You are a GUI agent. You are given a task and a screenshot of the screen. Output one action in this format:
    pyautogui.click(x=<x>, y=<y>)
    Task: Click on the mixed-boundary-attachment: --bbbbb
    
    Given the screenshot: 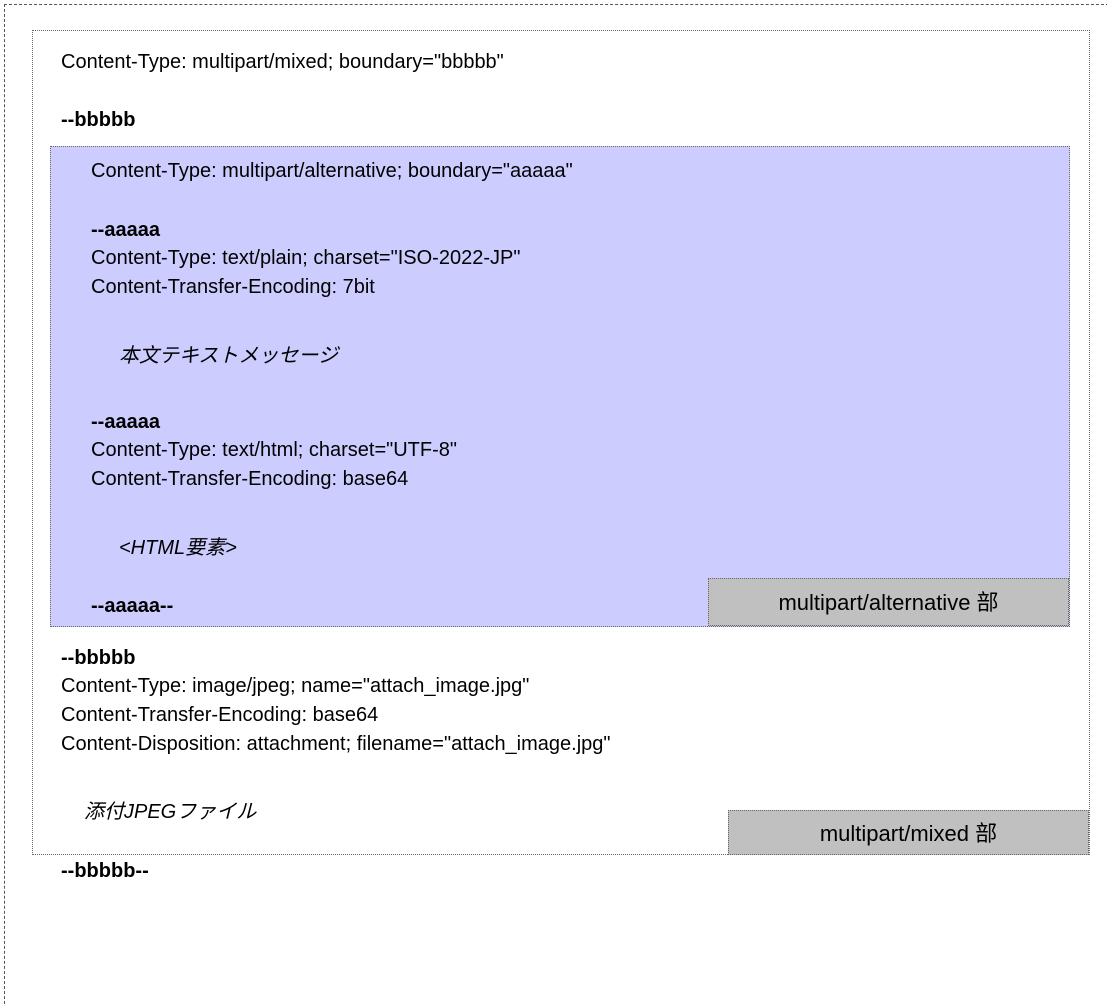 What is the action you would take?
    pyautogui.click(x=98, y=658)
    